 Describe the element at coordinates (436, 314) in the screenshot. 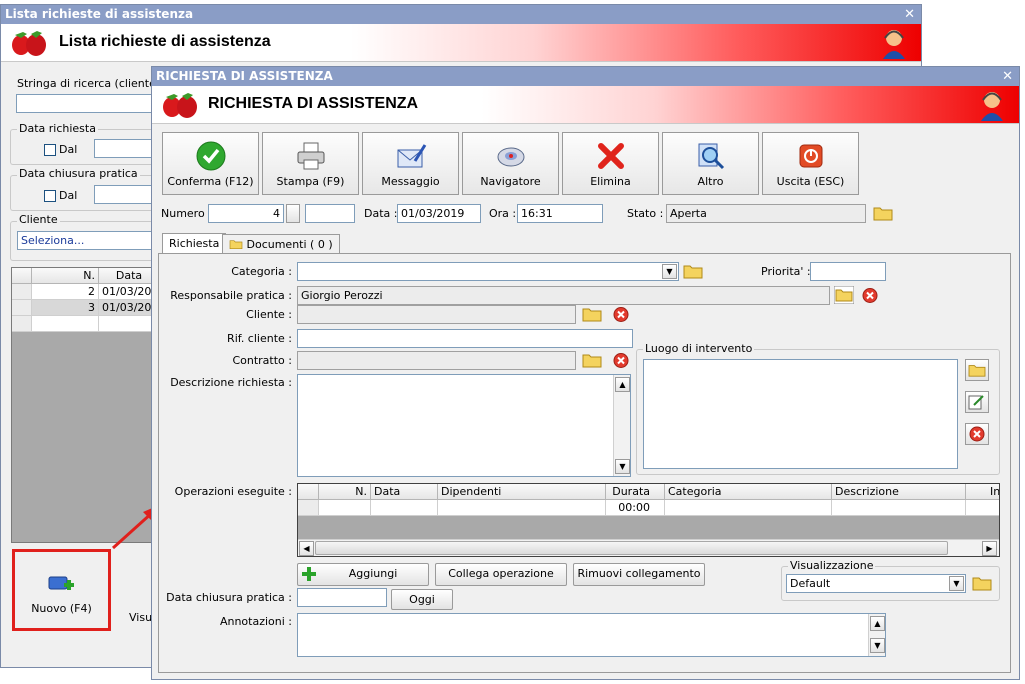

I see `cliente-input` at that location.